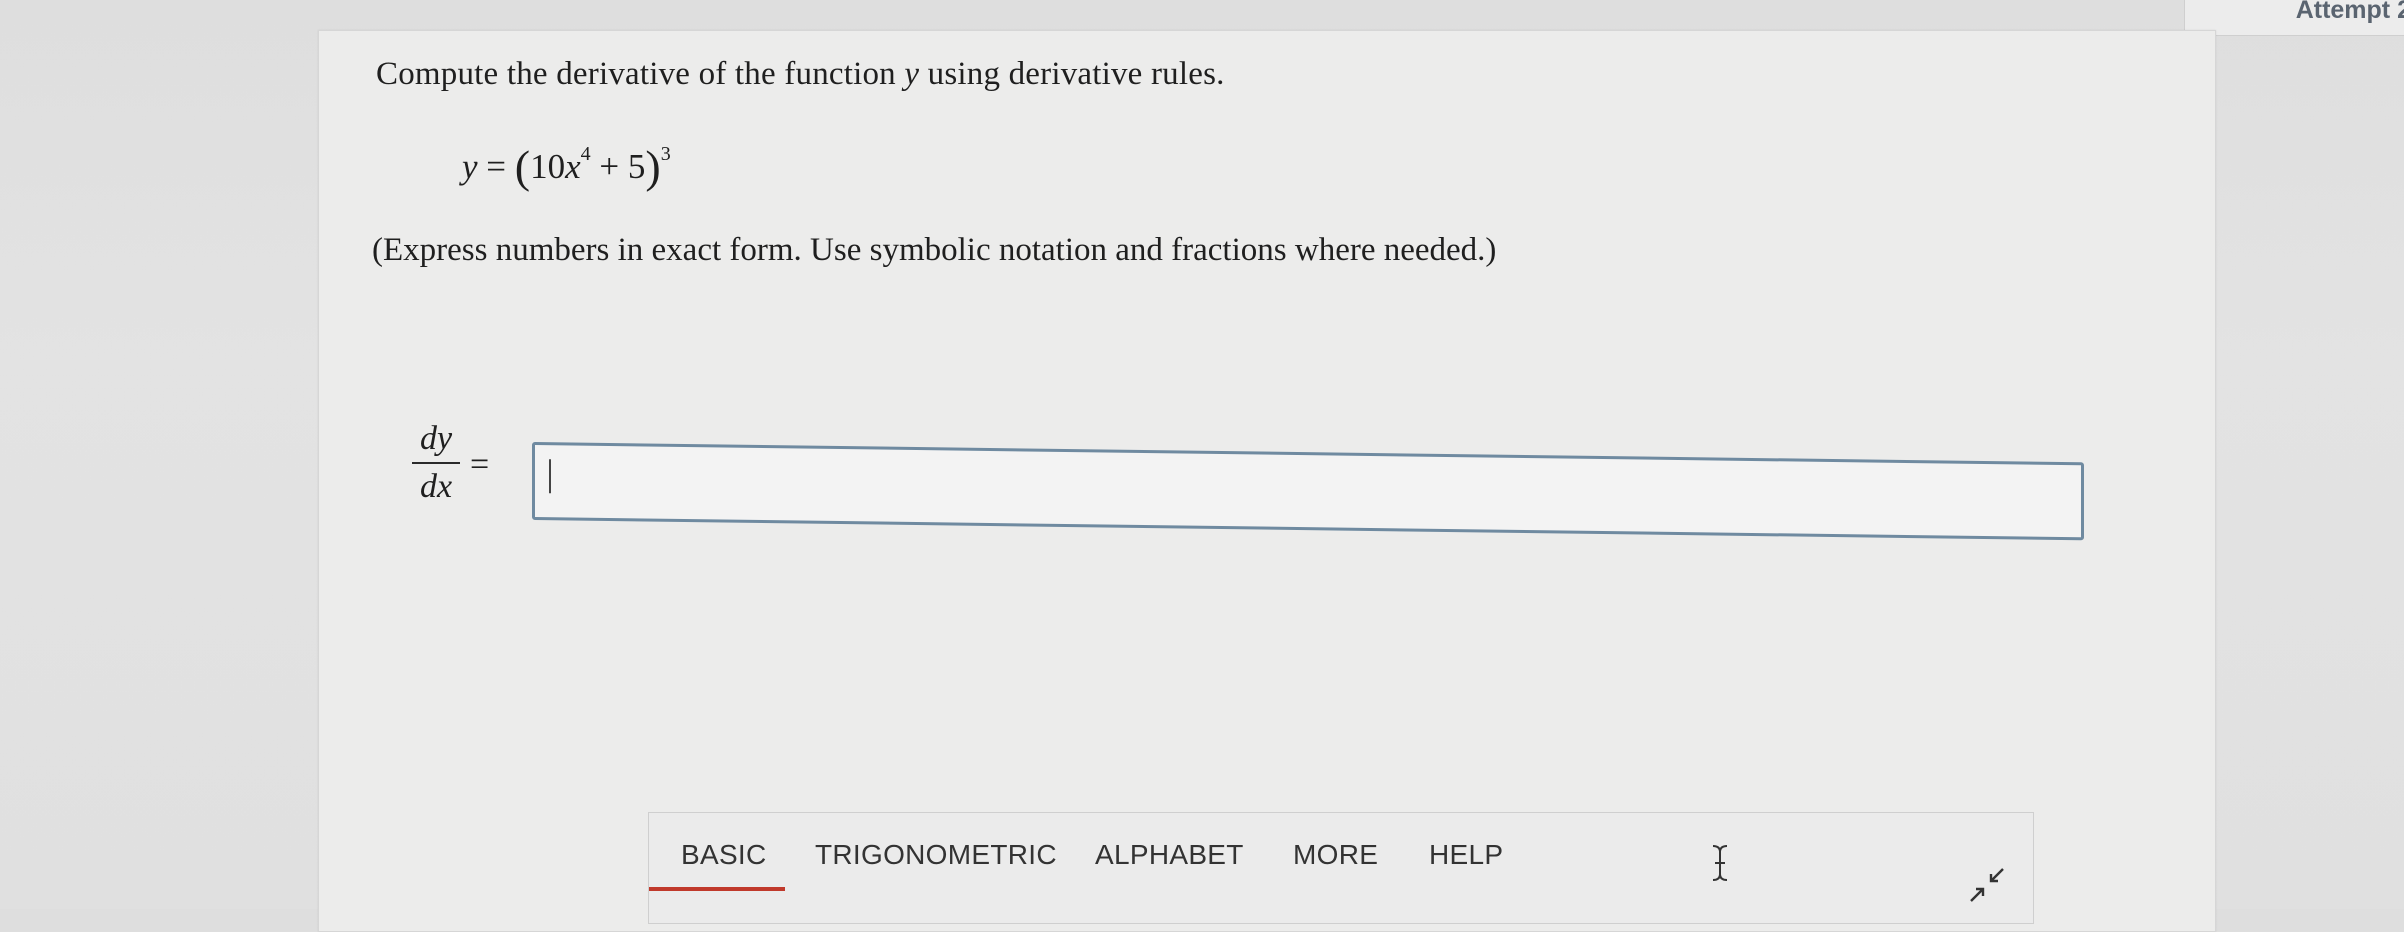  What do you see at coordinates (1335, 855) in the screenshot?
I see `tab-more: MORE` at bounding box center [1335, 855].